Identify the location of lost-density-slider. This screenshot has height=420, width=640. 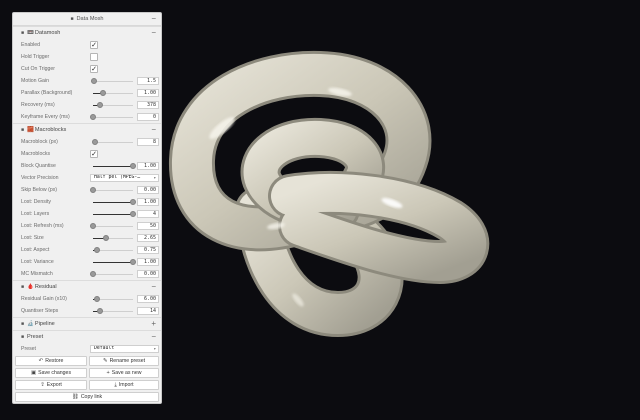
(114, 202).